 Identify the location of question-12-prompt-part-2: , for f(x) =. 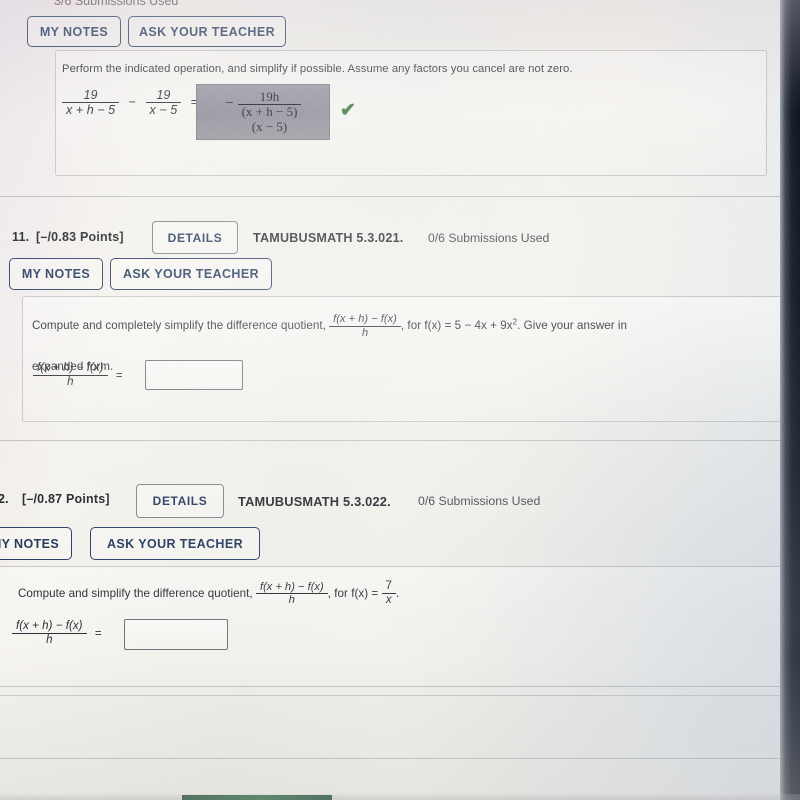
(353, 593).